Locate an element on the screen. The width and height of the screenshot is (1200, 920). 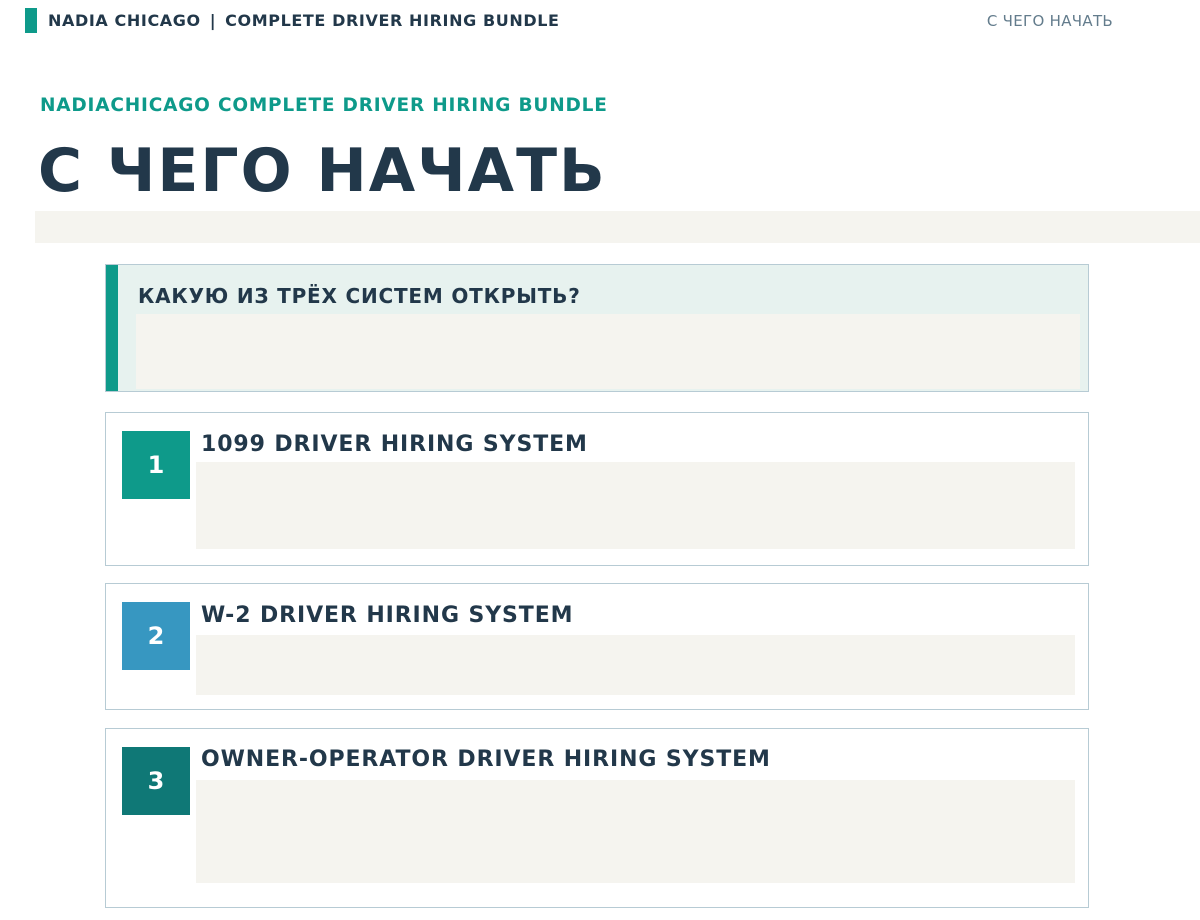
system-card-1099: 1 1099 DRIVER HIRING SYSTEM is located at coordinates (597, 489).